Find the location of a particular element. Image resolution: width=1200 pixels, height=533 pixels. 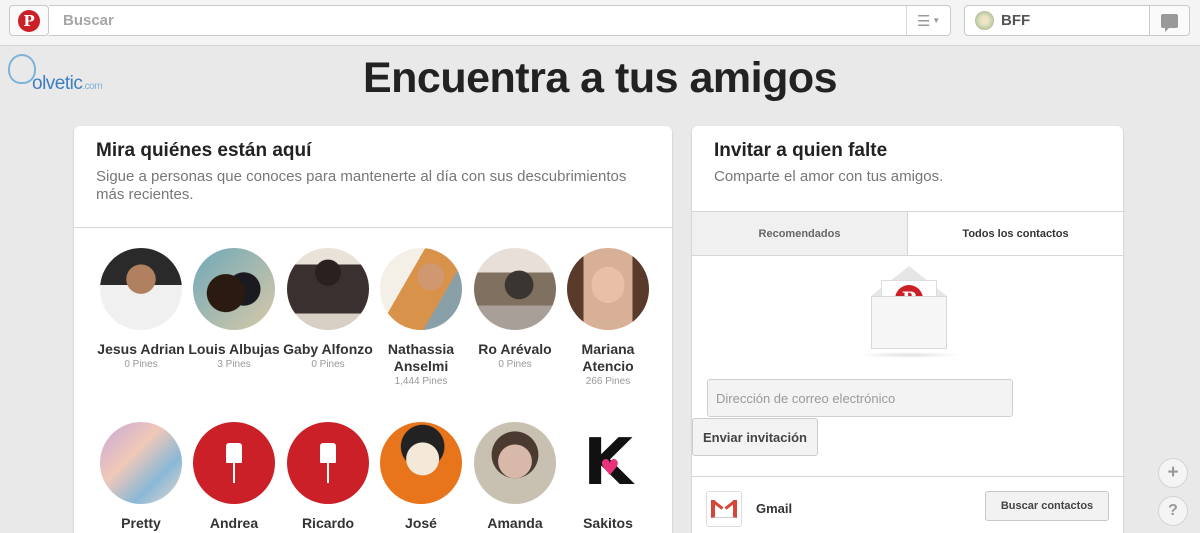

person-name: Gaby Alfonzo is located at coordinates (328, 349).